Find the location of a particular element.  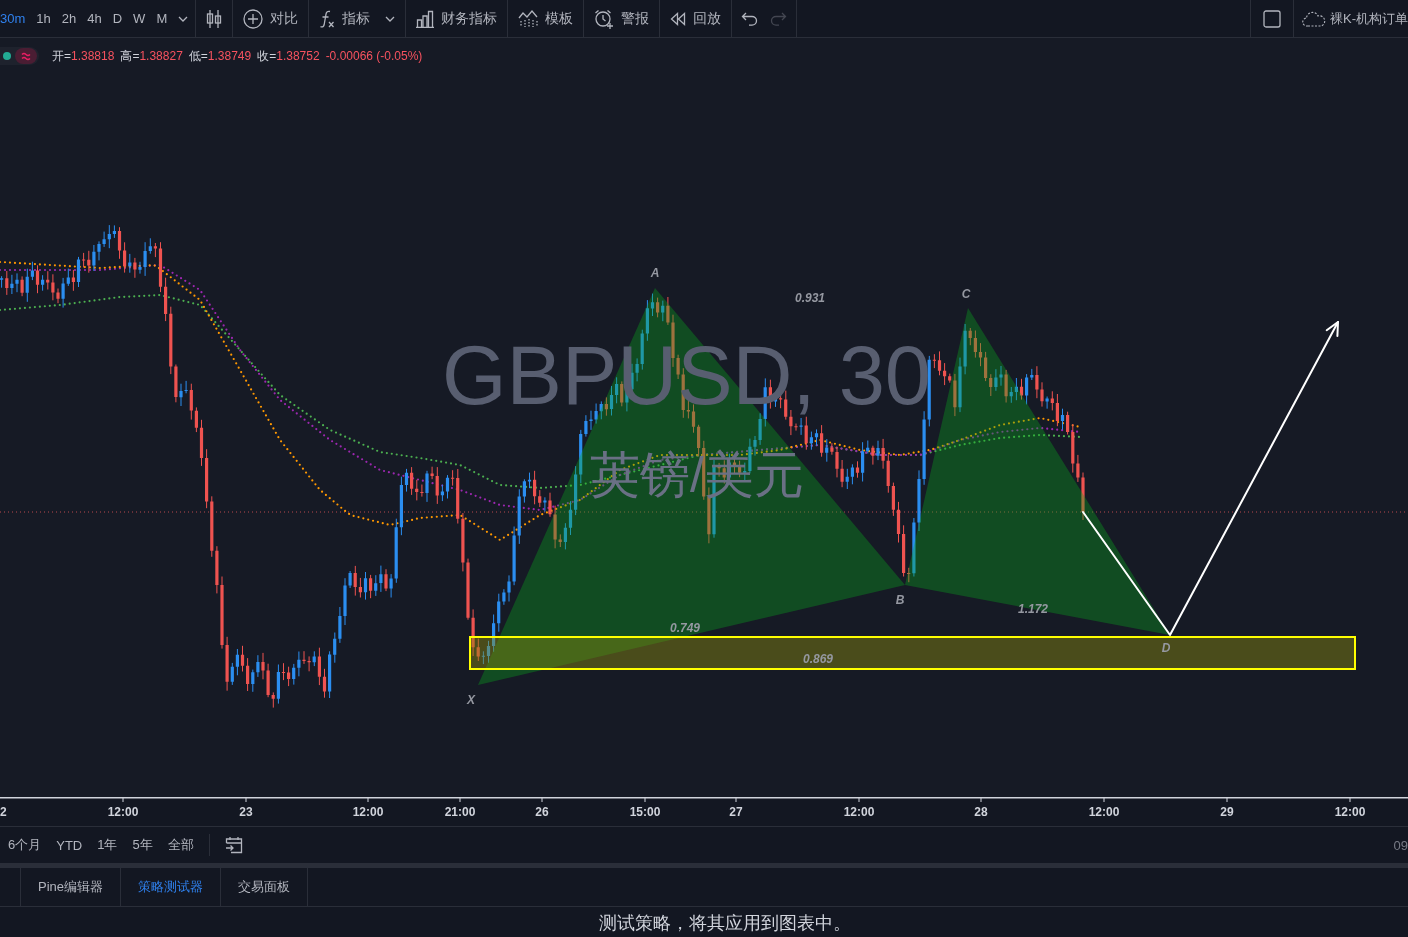

panel-tab: 策略测试器 is located at coordinates (170, 887).